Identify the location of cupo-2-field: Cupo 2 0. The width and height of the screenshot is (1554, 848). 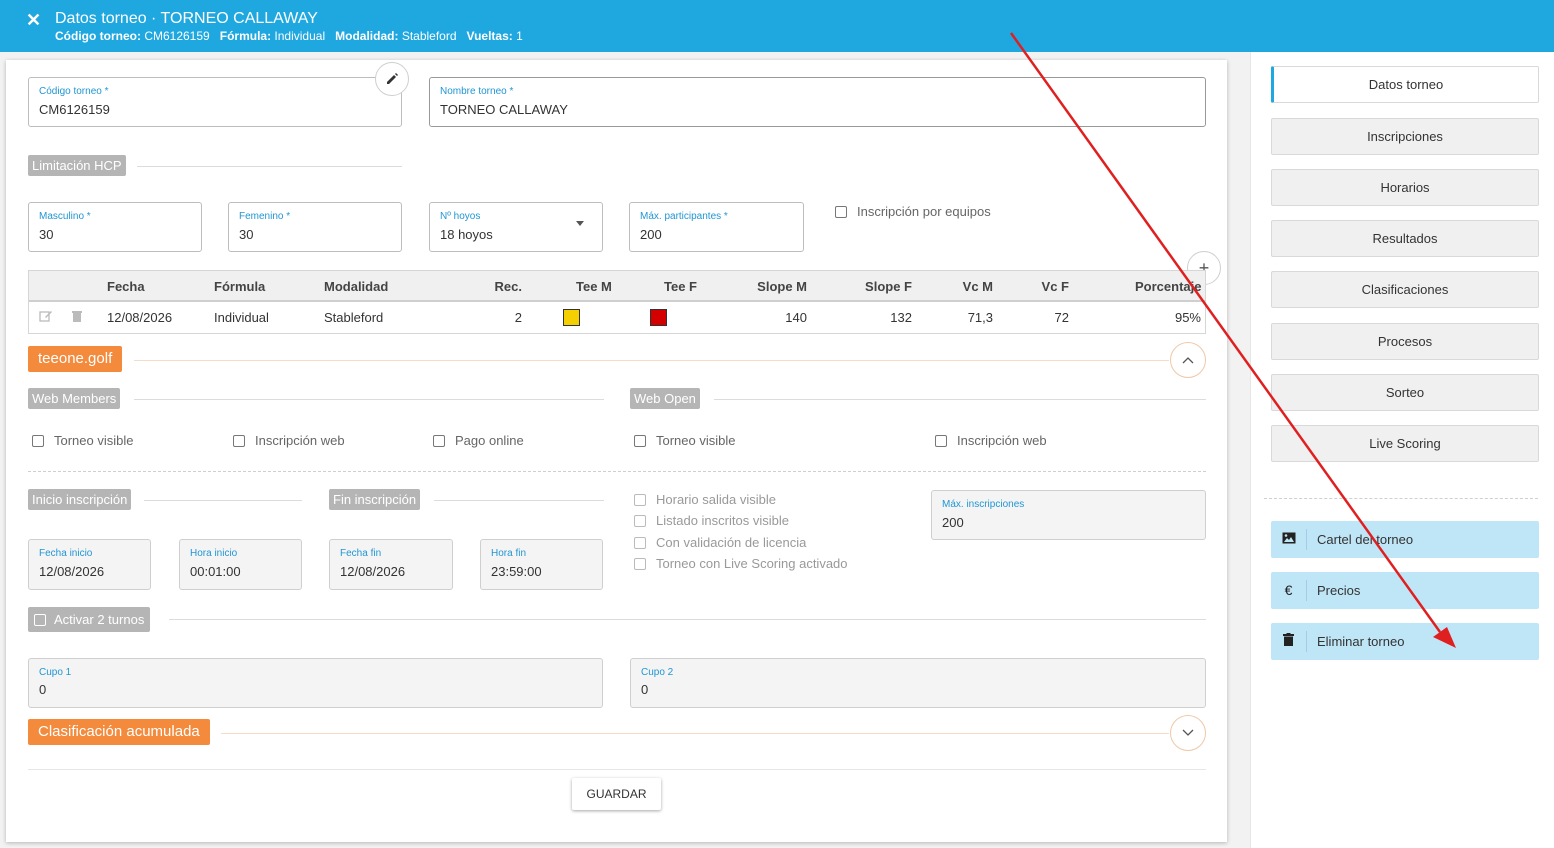
(918, 683).